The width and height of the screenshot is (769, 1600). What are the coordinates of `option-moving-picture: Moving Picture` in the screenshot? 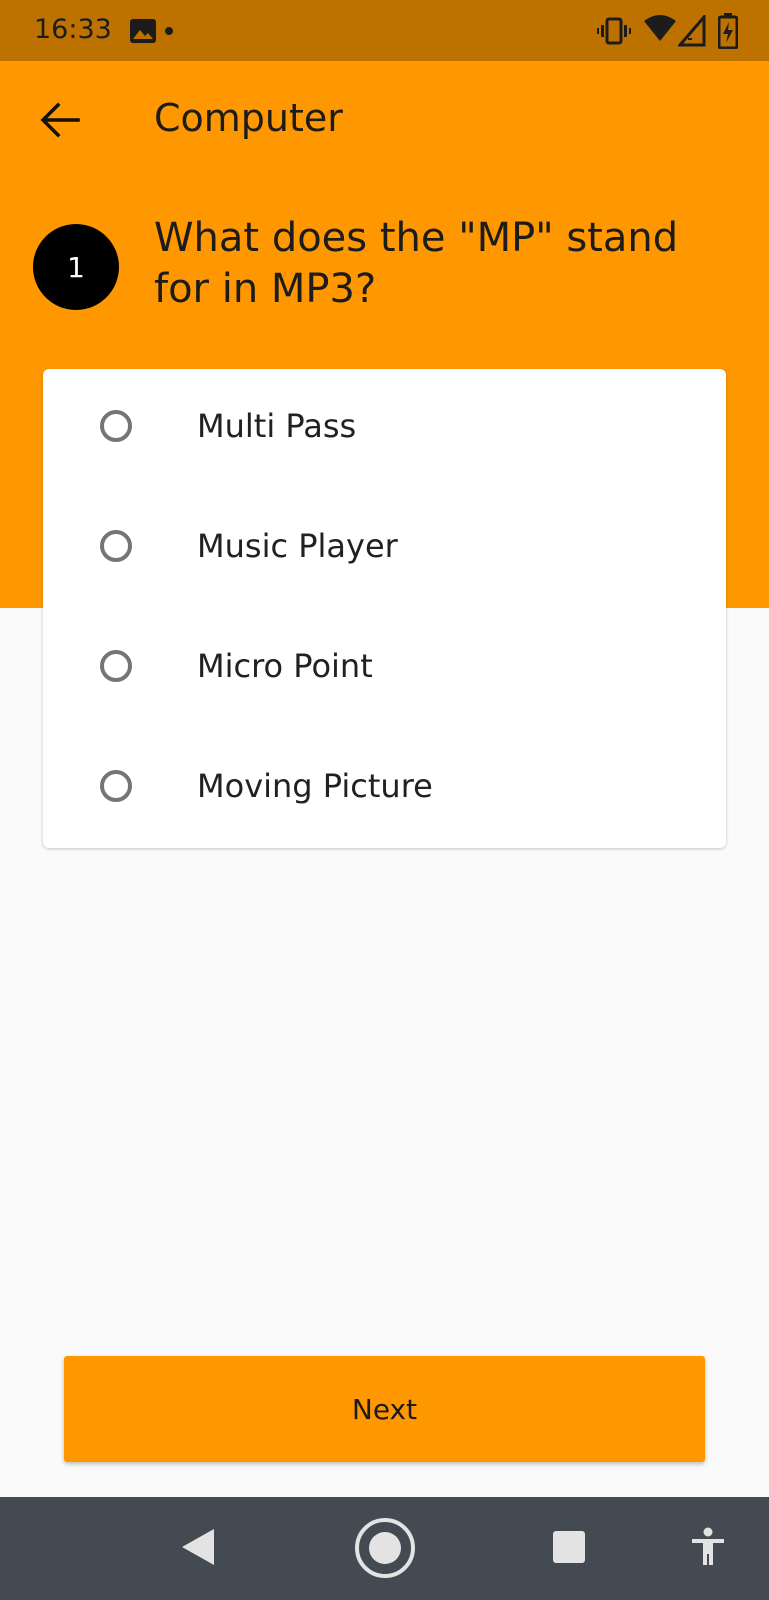 It's located at (384, 789).